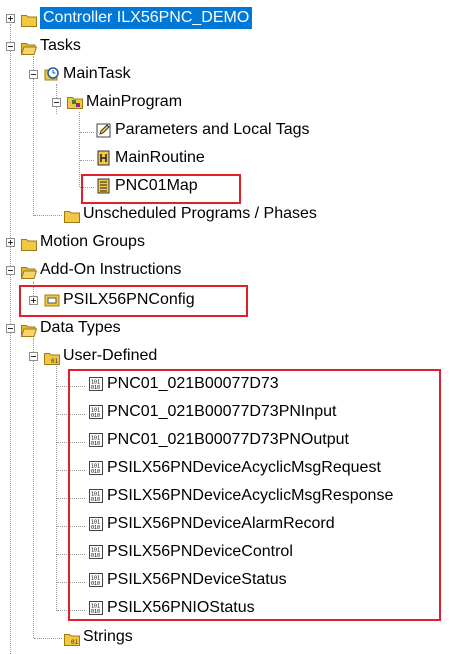 The width and height of the screenshot is (449, 654). What do you see at coordinates (108, 636) in the screenshot?
I see `strings-label: Strings` at bounding box center [108, 636].